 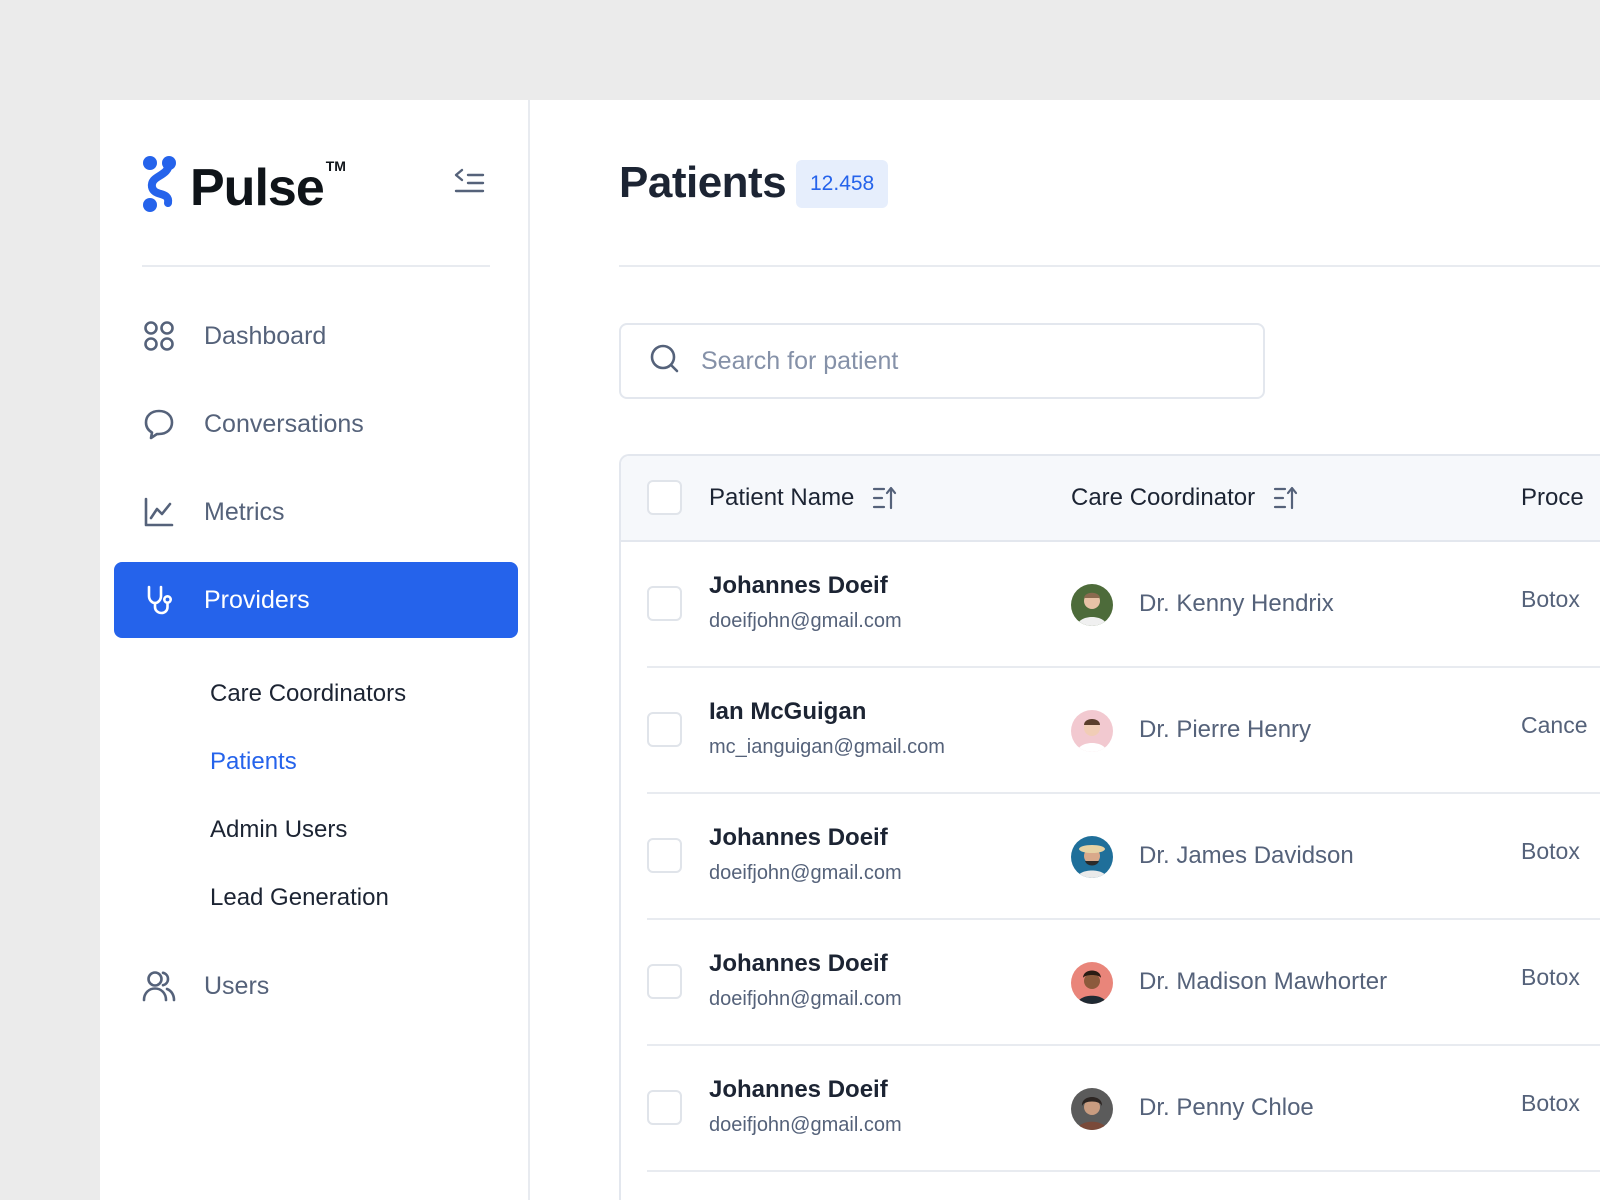 I want to click on column-header-label: Proce, so click(x=1552, y=497).